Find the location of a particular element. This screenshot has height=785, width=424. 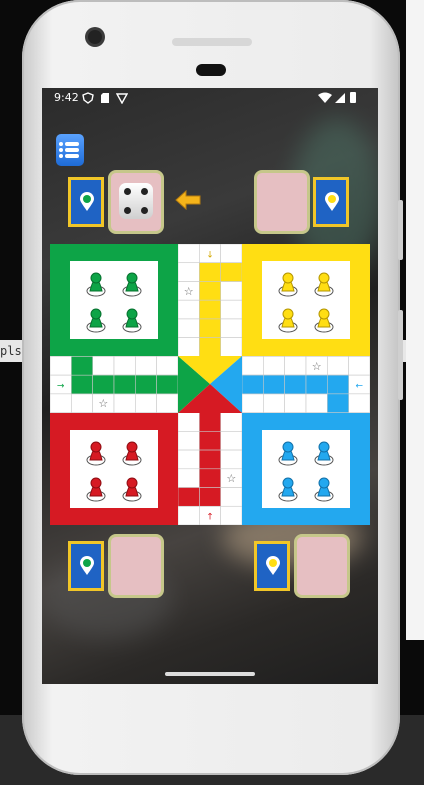

wifi-icon is located at coordinates (325, 97).